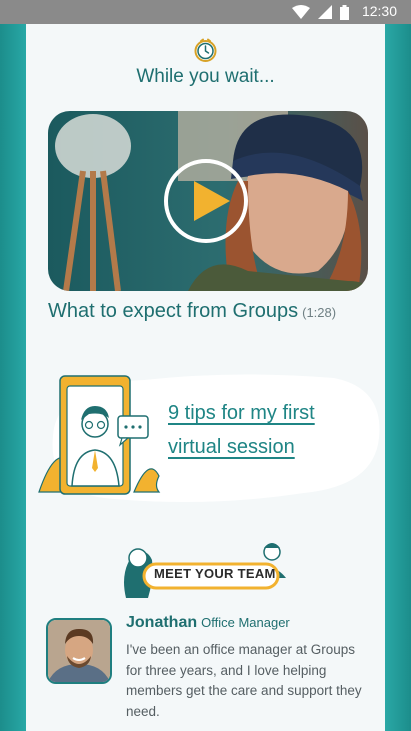 The height and width of the screenshot is (731, 411). I want to click on member-role: Office Manager, so click(245, 622).